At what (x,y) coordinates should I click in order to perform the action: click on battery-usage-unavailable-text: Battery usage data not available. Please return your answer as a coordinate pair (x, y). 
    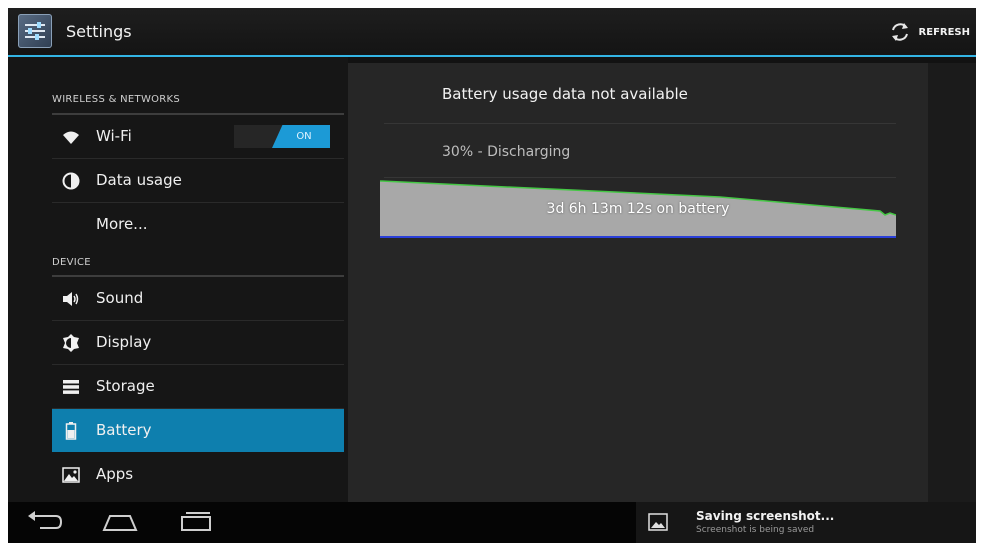
    Looking at the image, I should click on (565, 94).